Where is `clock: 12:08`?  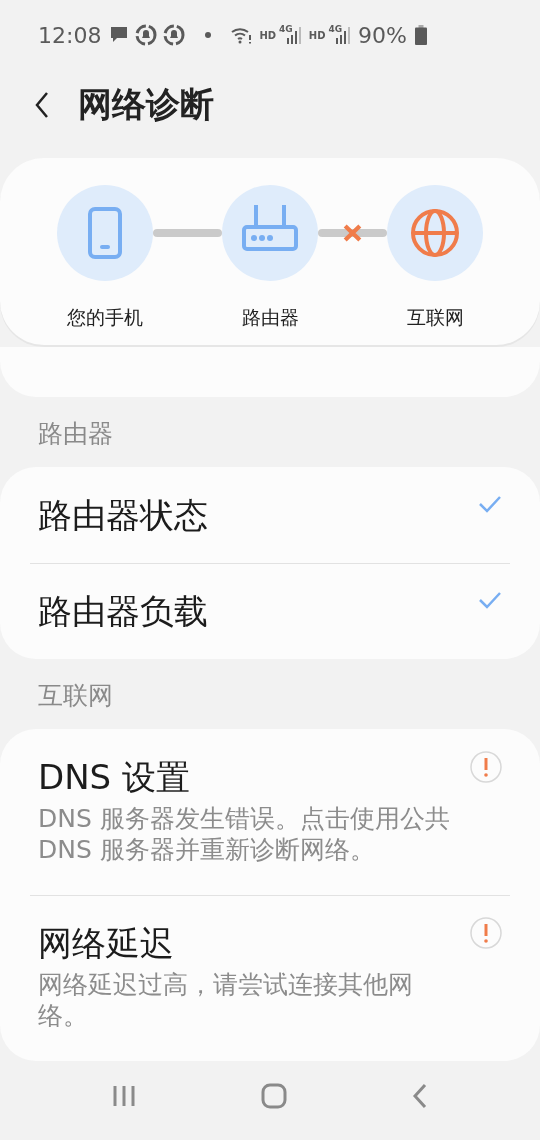
clock: 12:08 is located at coordinates (70, 35).